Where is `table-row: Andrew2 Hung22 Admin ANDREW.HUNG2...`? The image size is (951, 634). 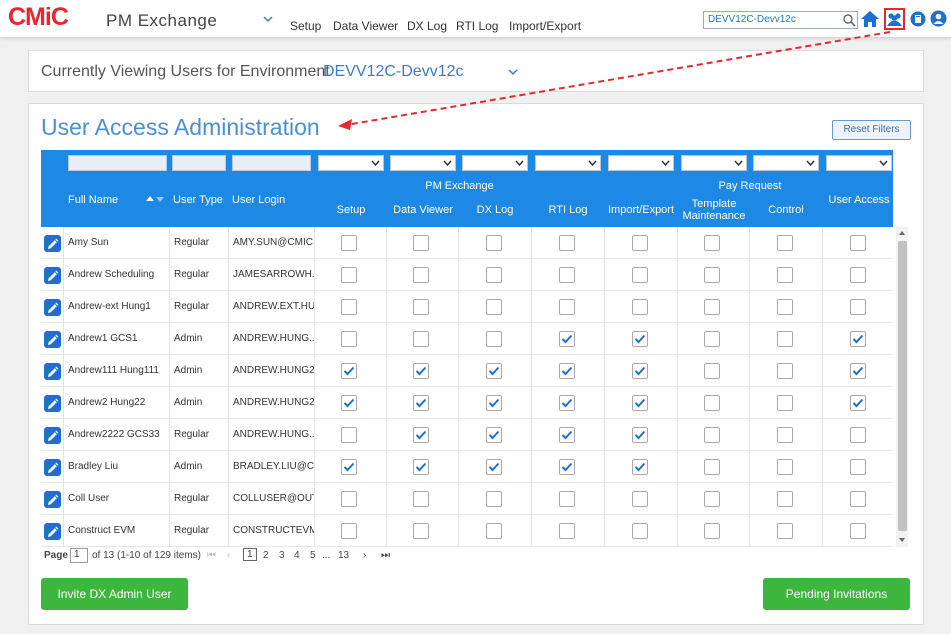 table-row: Andrew2 Hung22 Admin ANDREW.HUNG2... is located at coordinates (467, 403).